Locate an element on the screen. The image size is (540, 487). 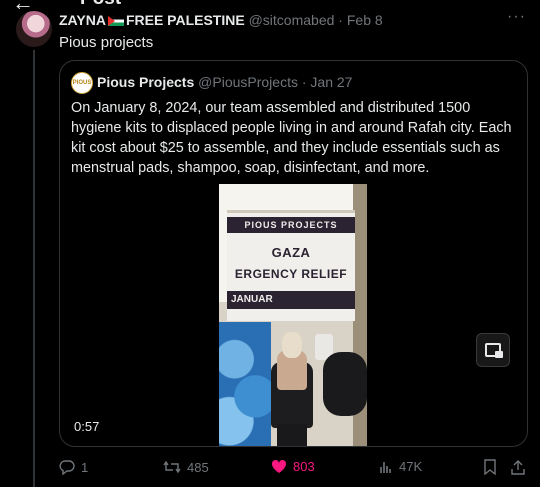
share-button is located at coordinates (518, 467).